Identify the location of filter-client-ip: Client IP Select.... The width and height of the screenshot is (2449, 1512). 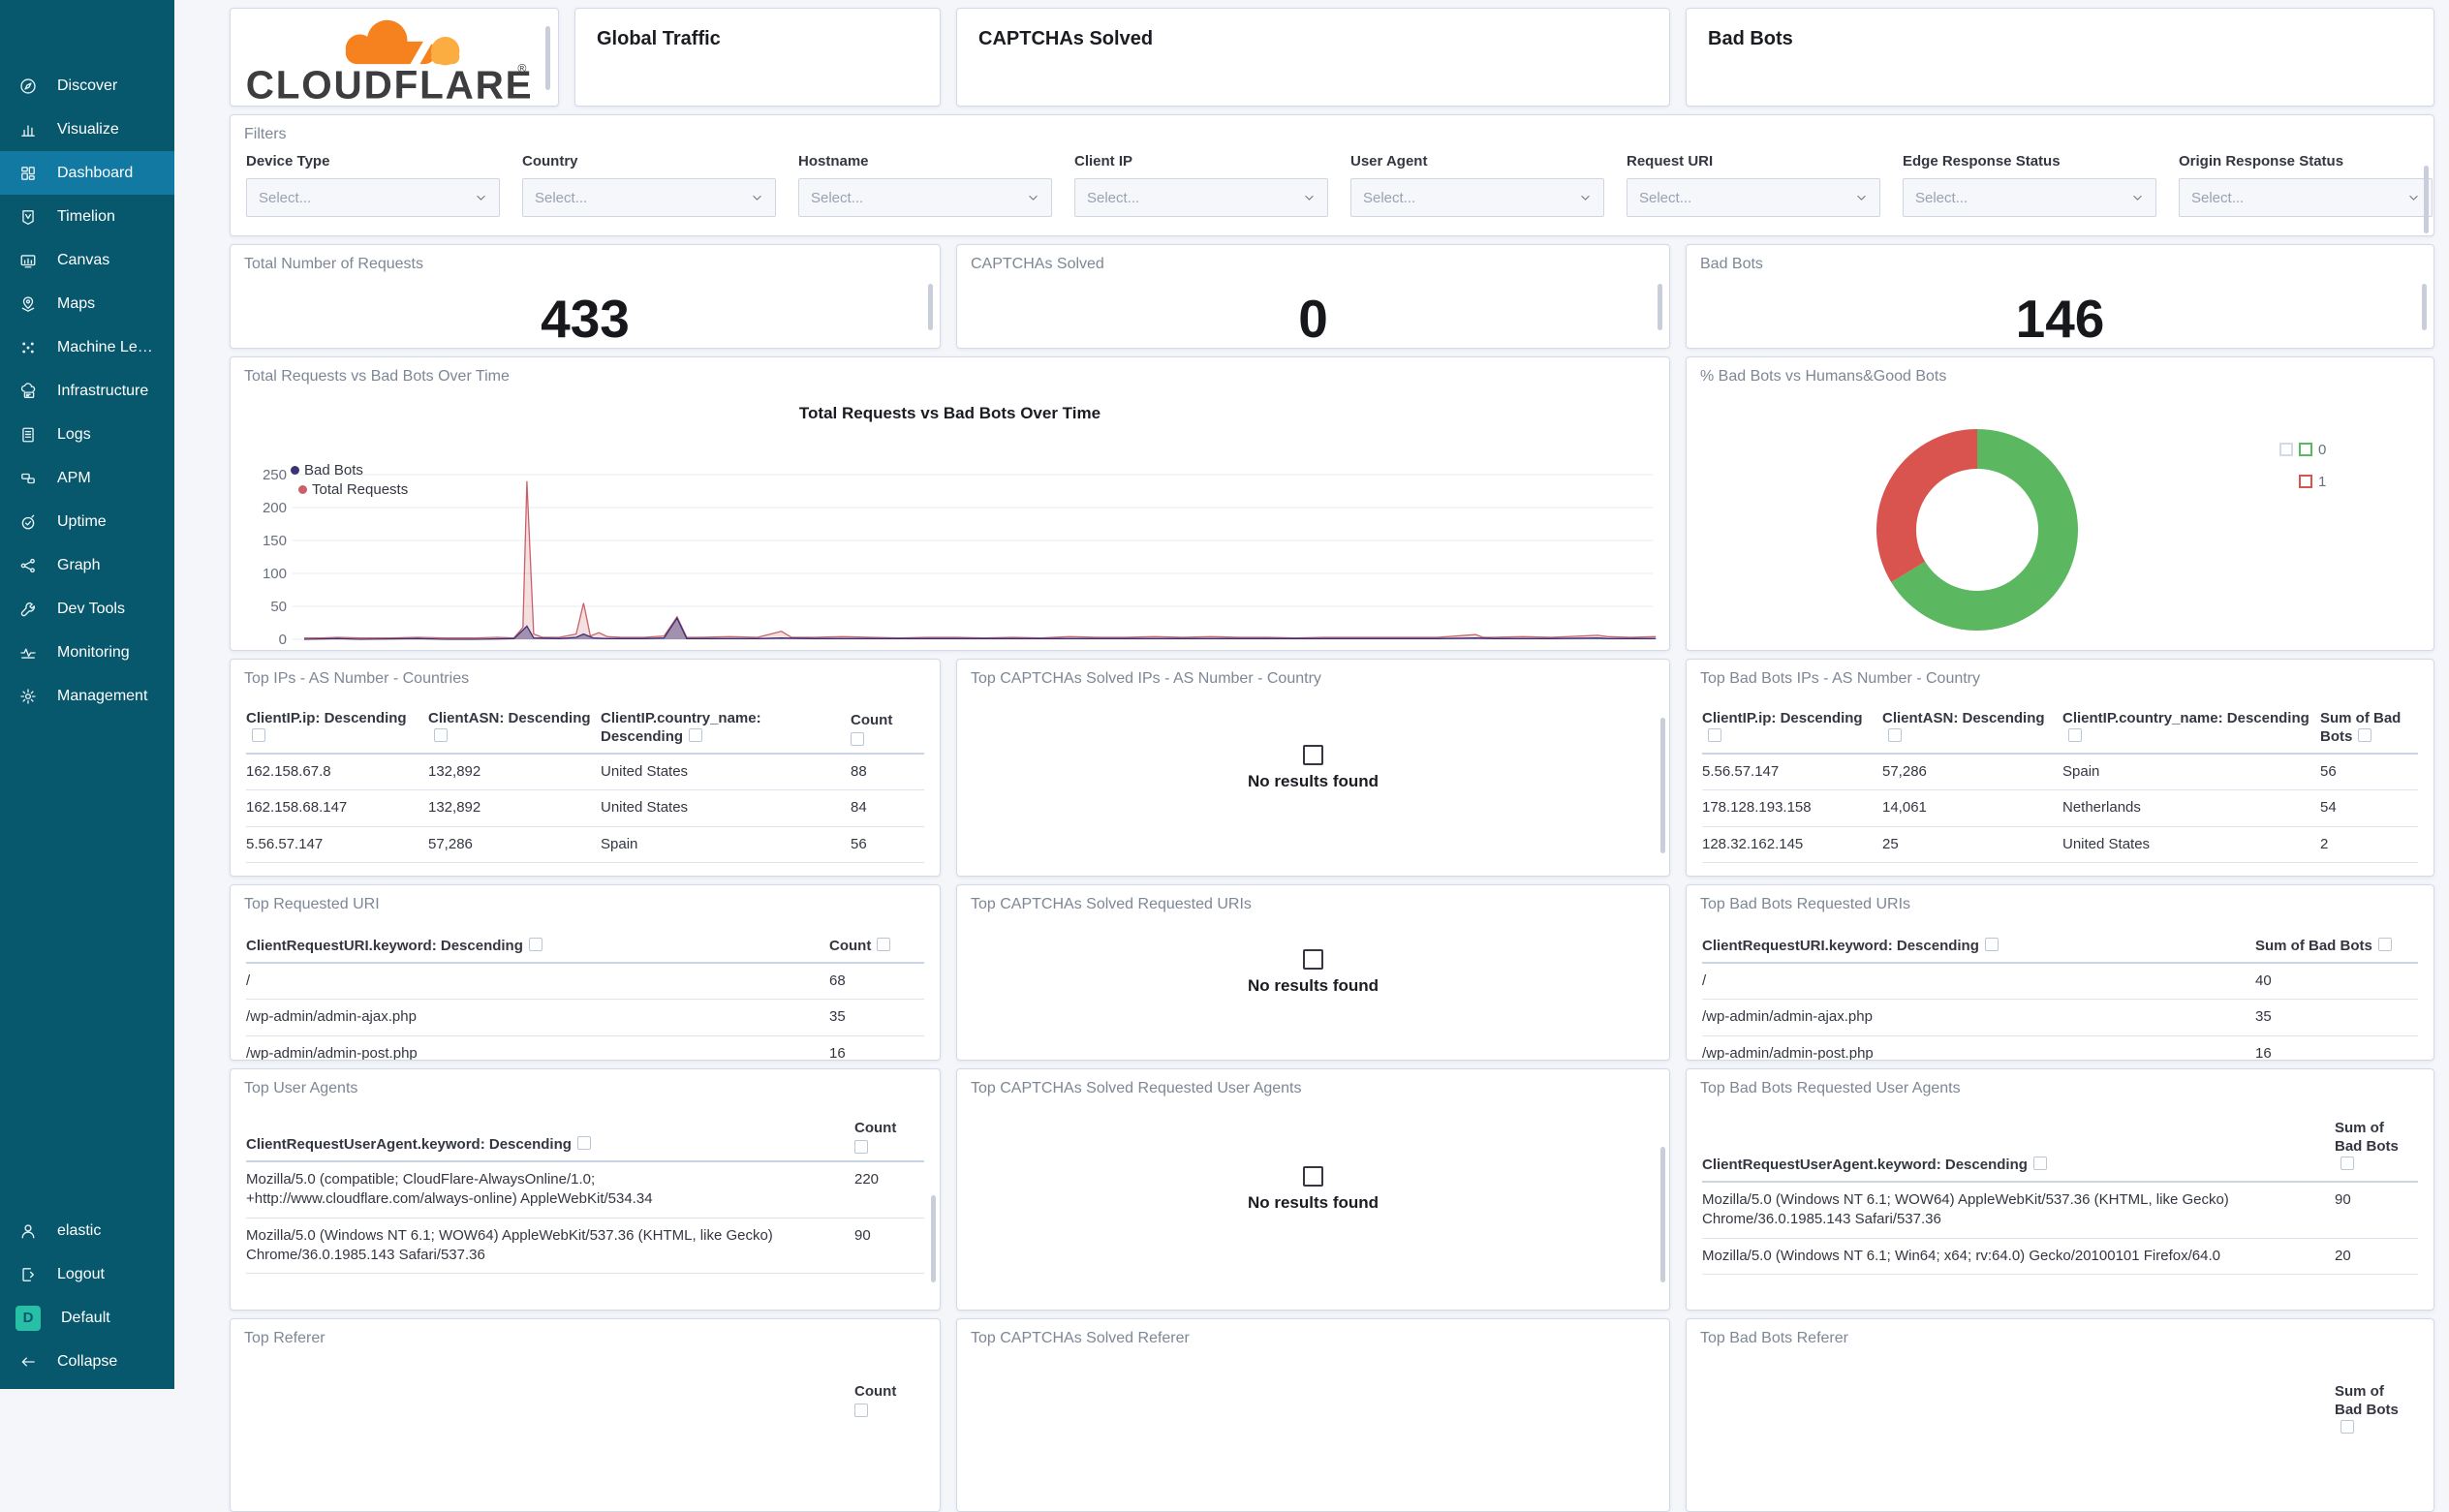
(1201, 185).